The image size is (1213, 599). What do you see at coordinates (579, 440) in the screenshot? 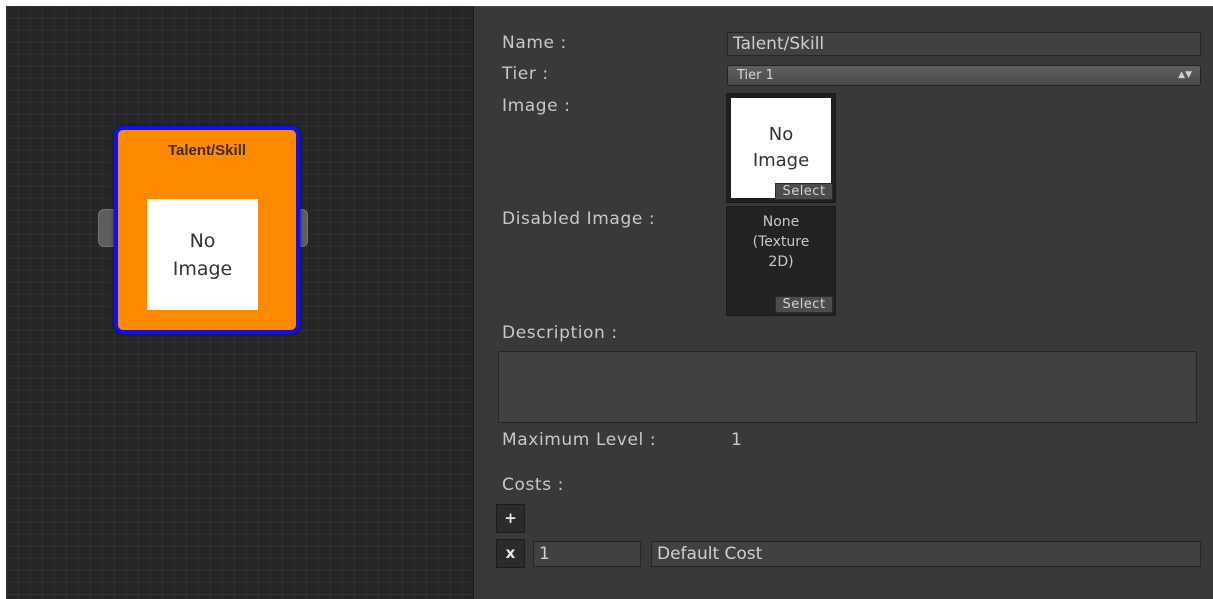
I see `max-level-label: Maximum Level :` at bounding box center [579, 440].